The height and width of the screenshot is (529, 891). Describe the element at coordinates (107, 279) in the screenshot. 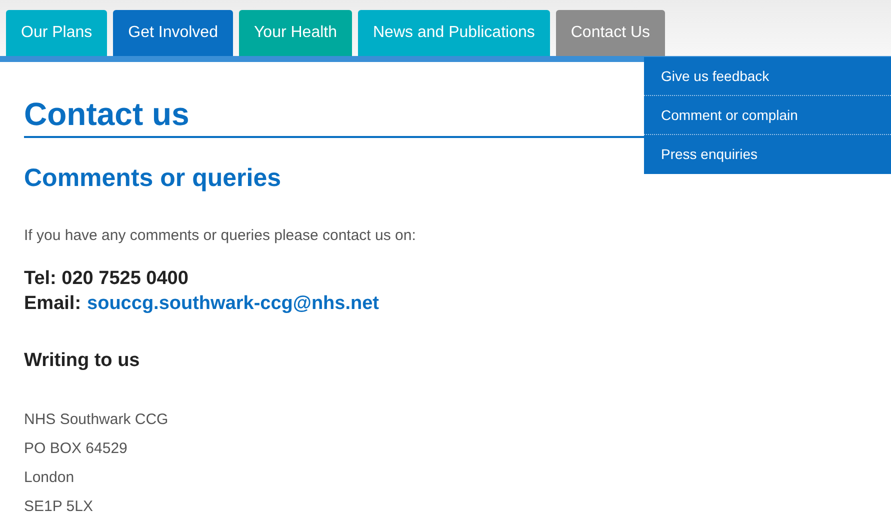

I see `telephone-text: Tel: 020 7525 0400` at that location.